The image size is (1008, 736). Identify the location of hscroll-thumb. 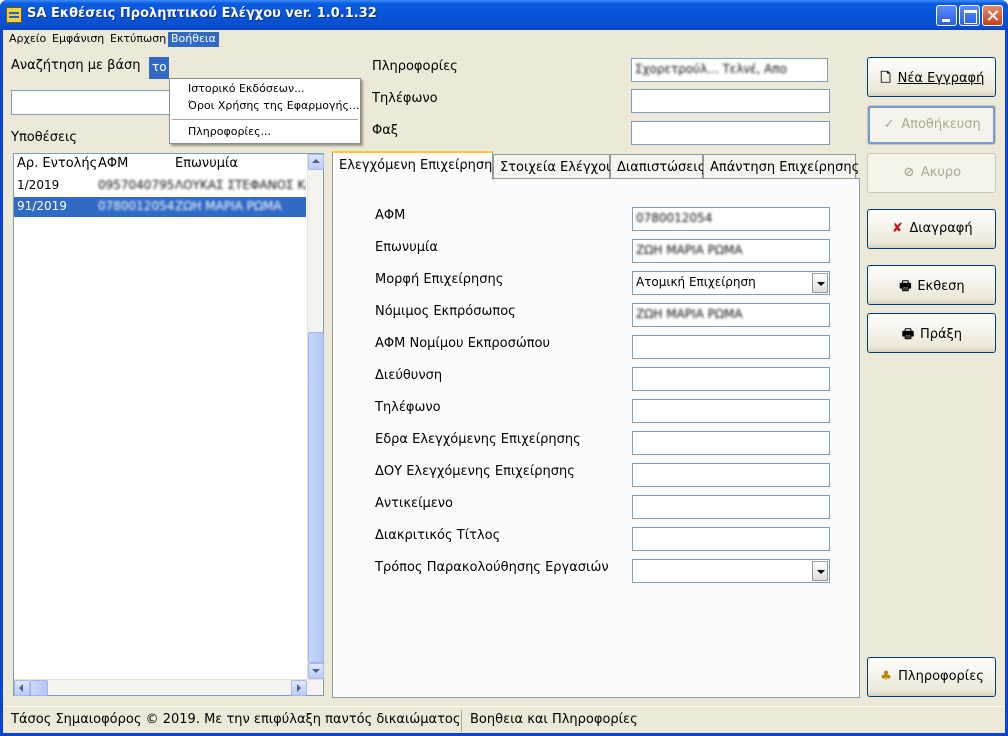
(39, 688).